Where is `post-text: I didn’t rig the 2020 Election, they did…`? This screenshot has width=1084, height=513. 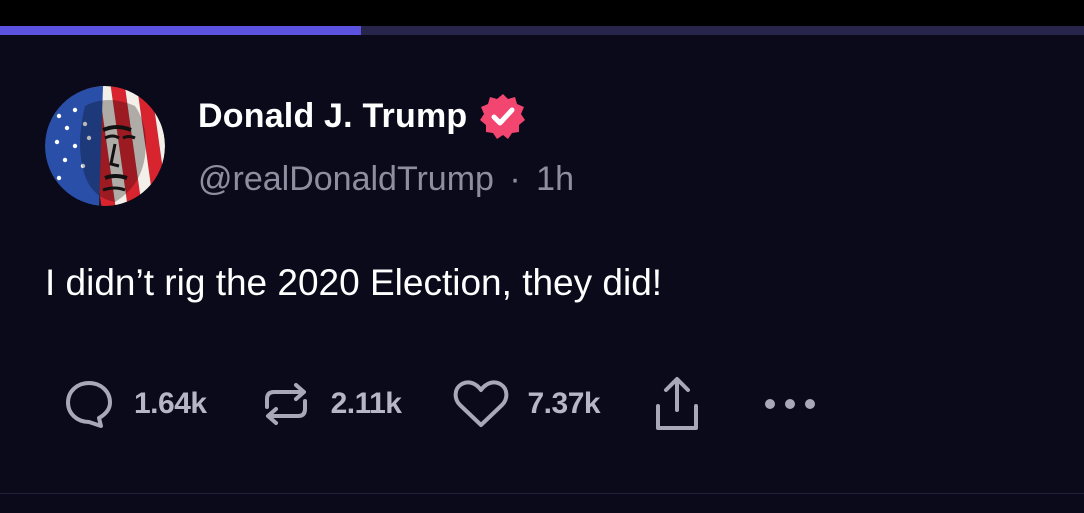 post-text: I didn’t rig the 2020 Election, they did… is located at coordinates (354, 282).